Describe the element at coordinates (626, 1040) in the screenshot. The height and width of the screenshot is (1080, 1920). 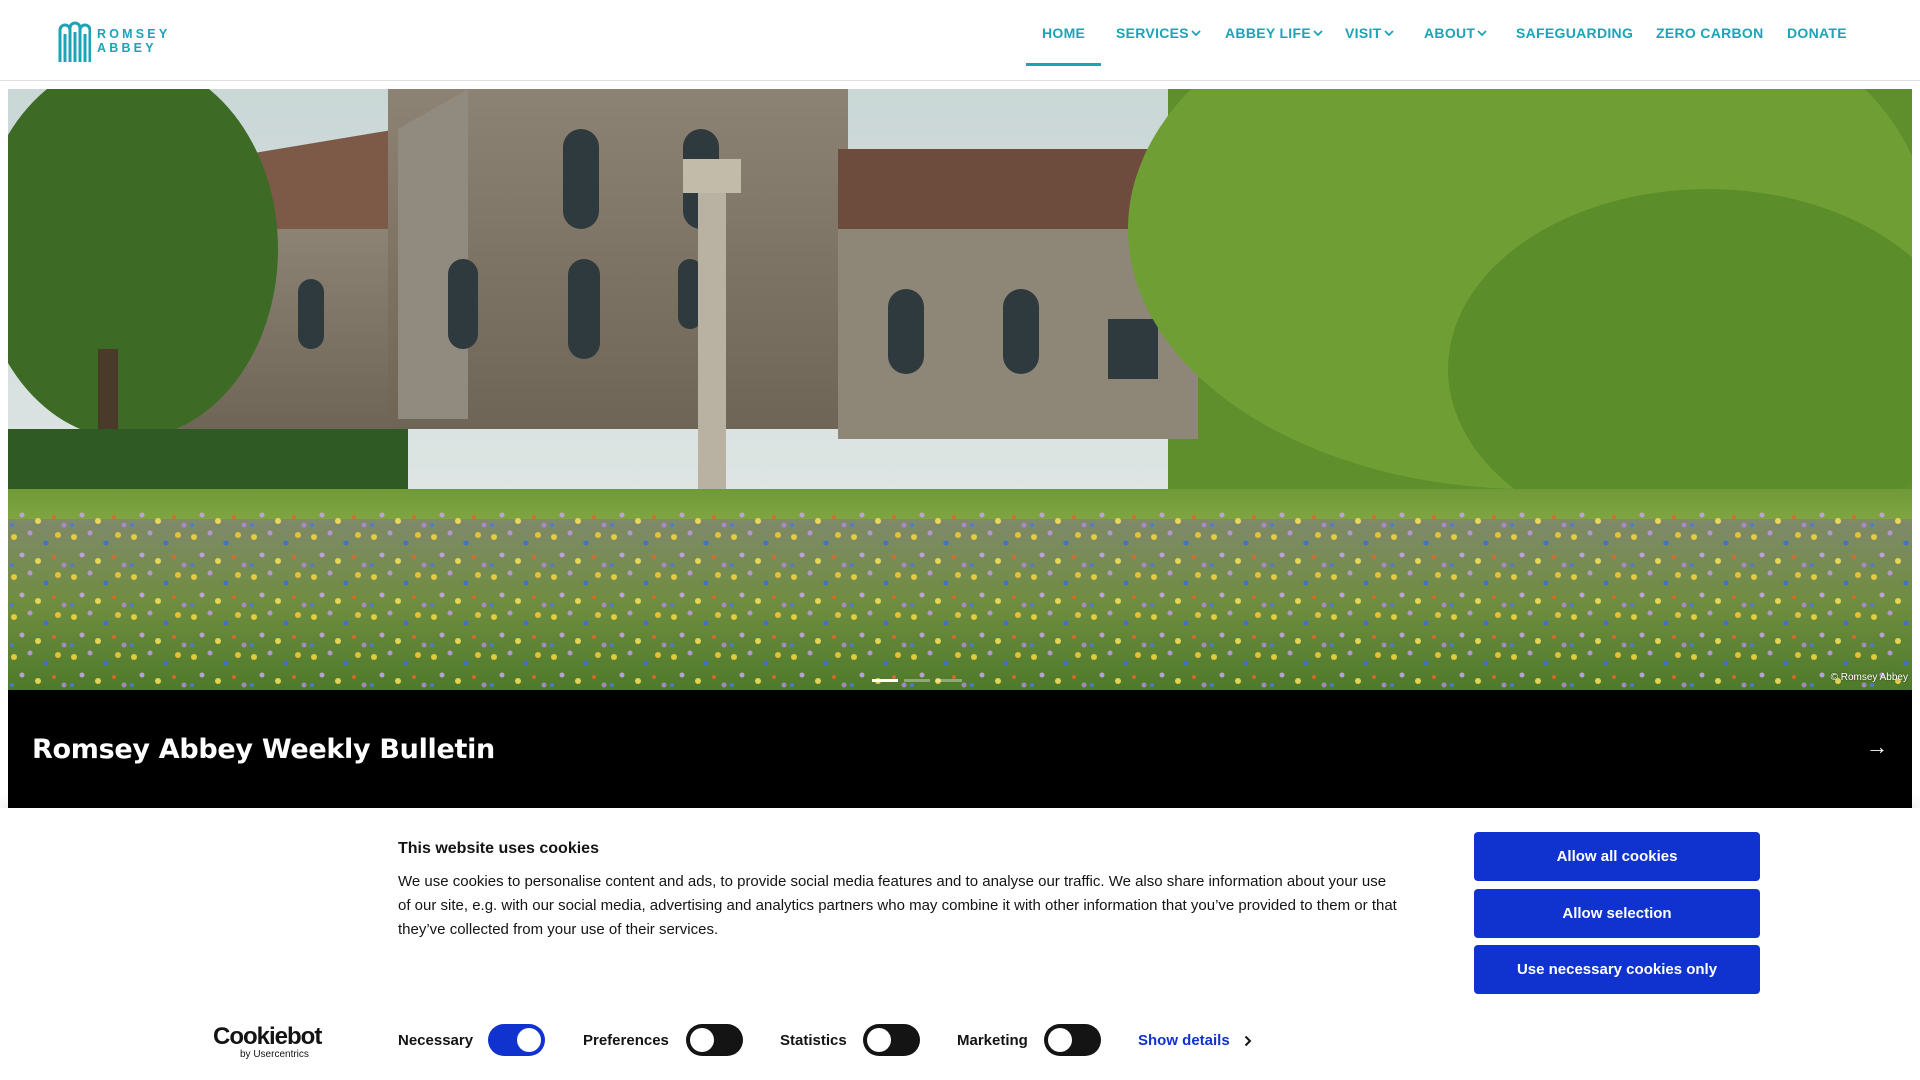
I see `toggle-label-preferences: Preferences` at that location.